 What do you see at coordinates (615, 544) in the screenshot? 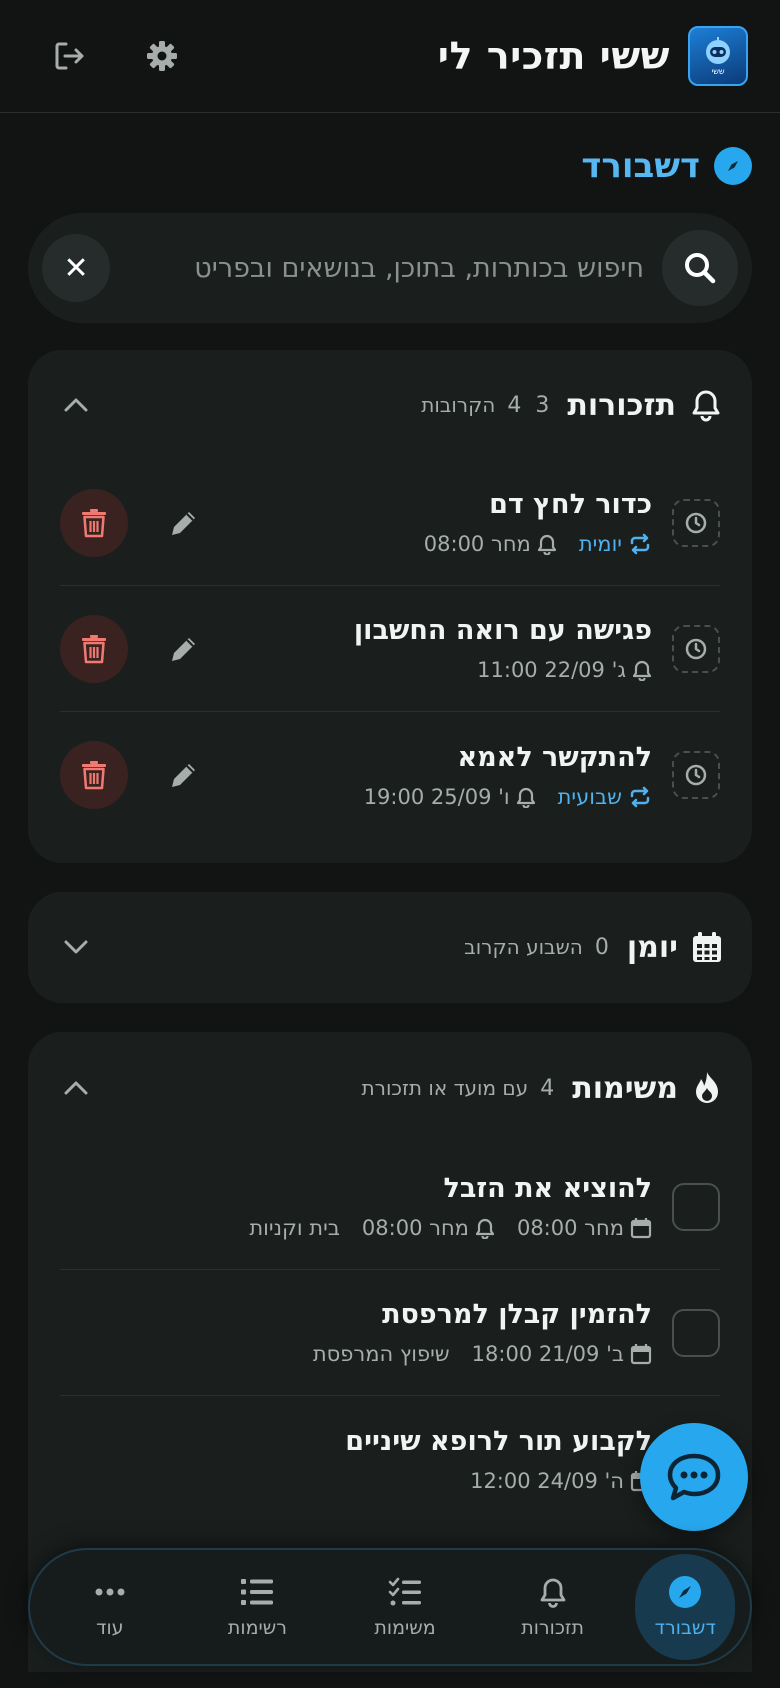
I see `recurrence: יומית` at bounding box center [615, 544].